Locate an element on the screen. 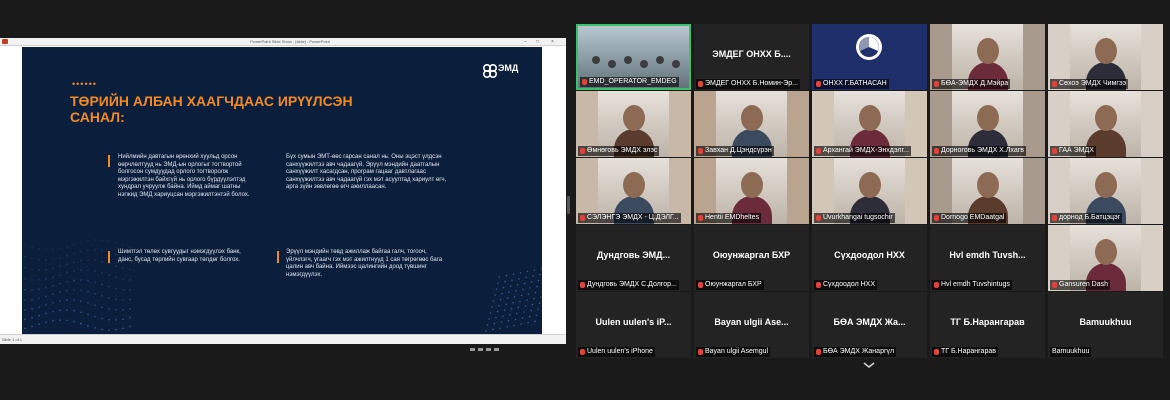  participant-name: Сүхдоодол НХХ is located at coordinates (849, 284).